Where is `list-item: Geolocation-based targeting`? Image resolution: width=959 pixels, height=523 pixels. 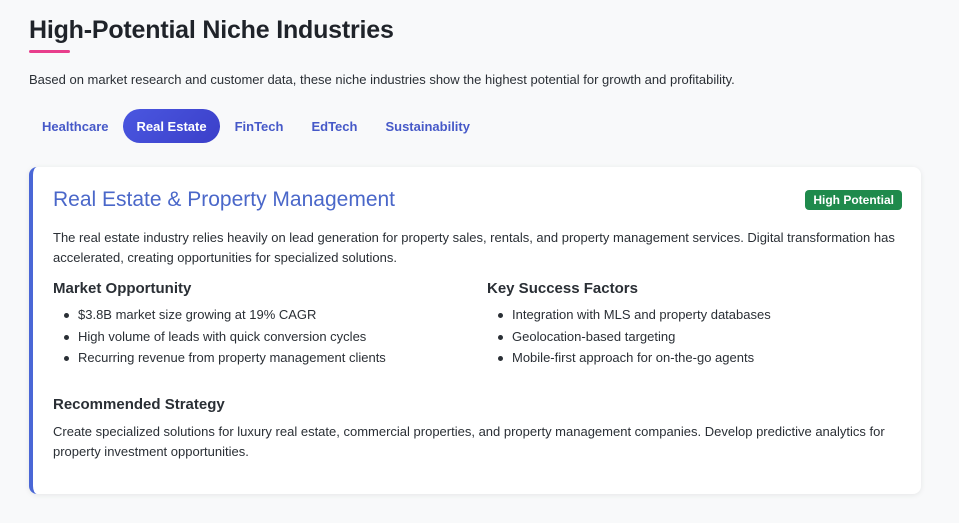
list-item: Geolocation-based targeting is located at coordinates (629, 337).